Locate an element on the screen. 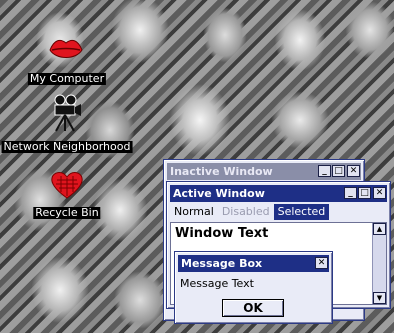 Image resolution: width=394 pixels, height=333 pixels. desktop-icon-label: My Computer is located at coordinates (67, 78).